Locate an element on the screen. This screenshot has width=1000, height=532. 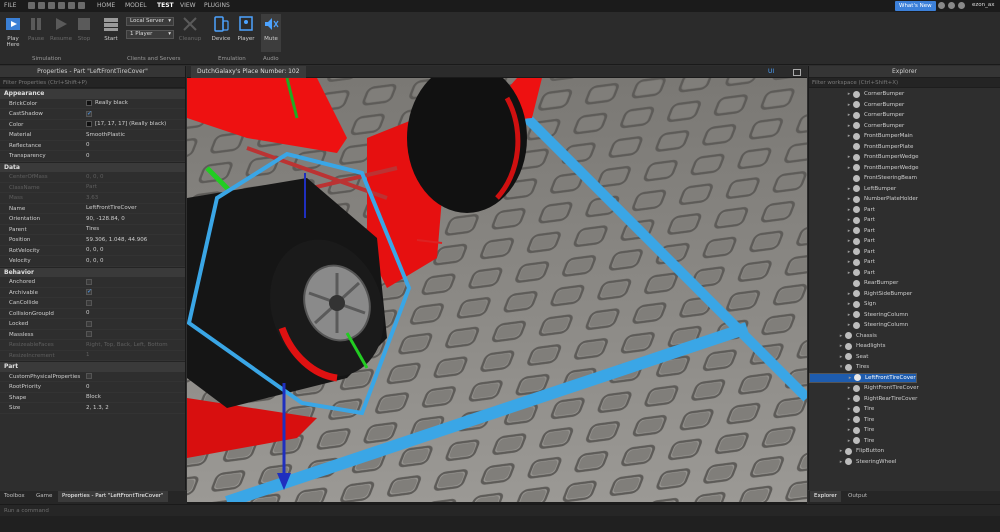
property-row: ResizeIncrement 1 is located at coordinates (92, 356).